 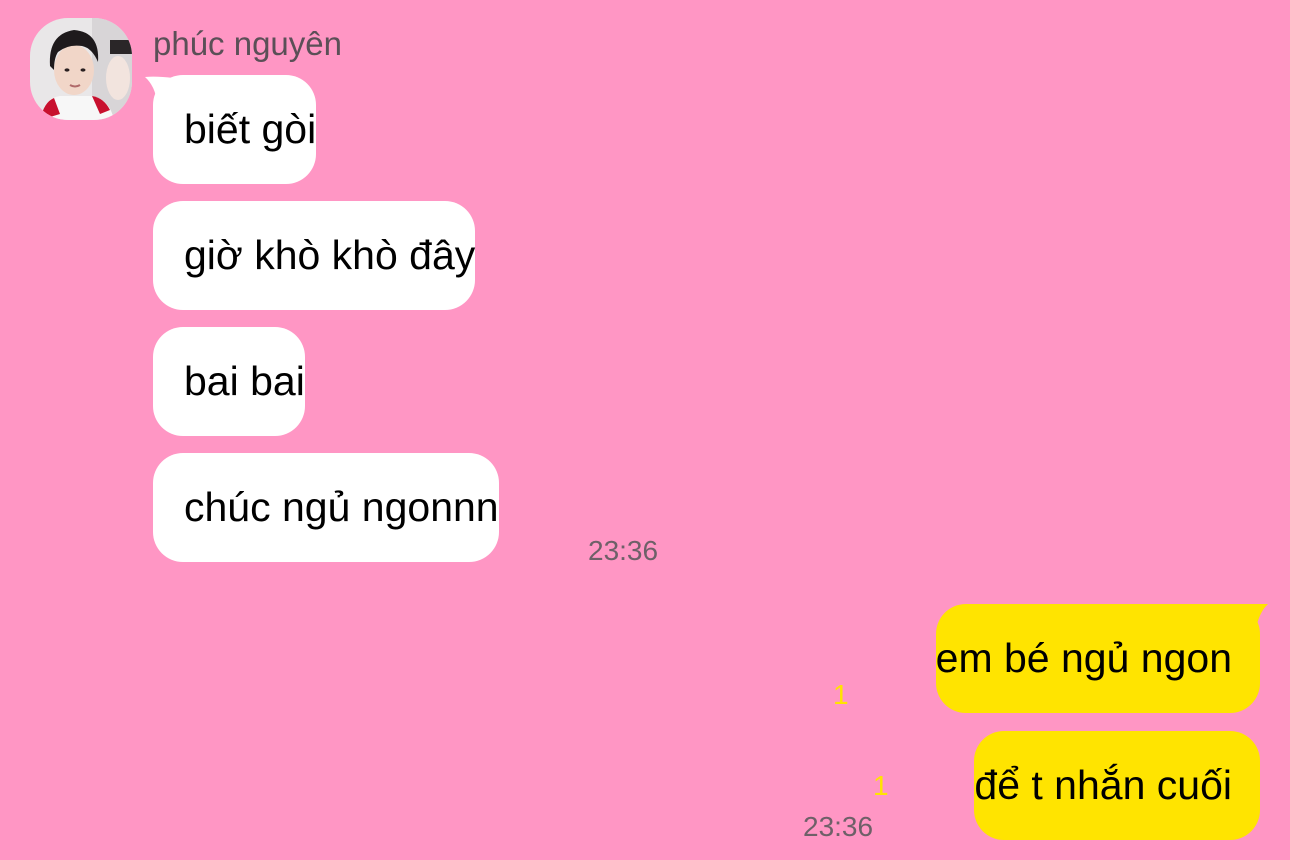 I want to click on contact-avatar, so click(x=81, y=69).